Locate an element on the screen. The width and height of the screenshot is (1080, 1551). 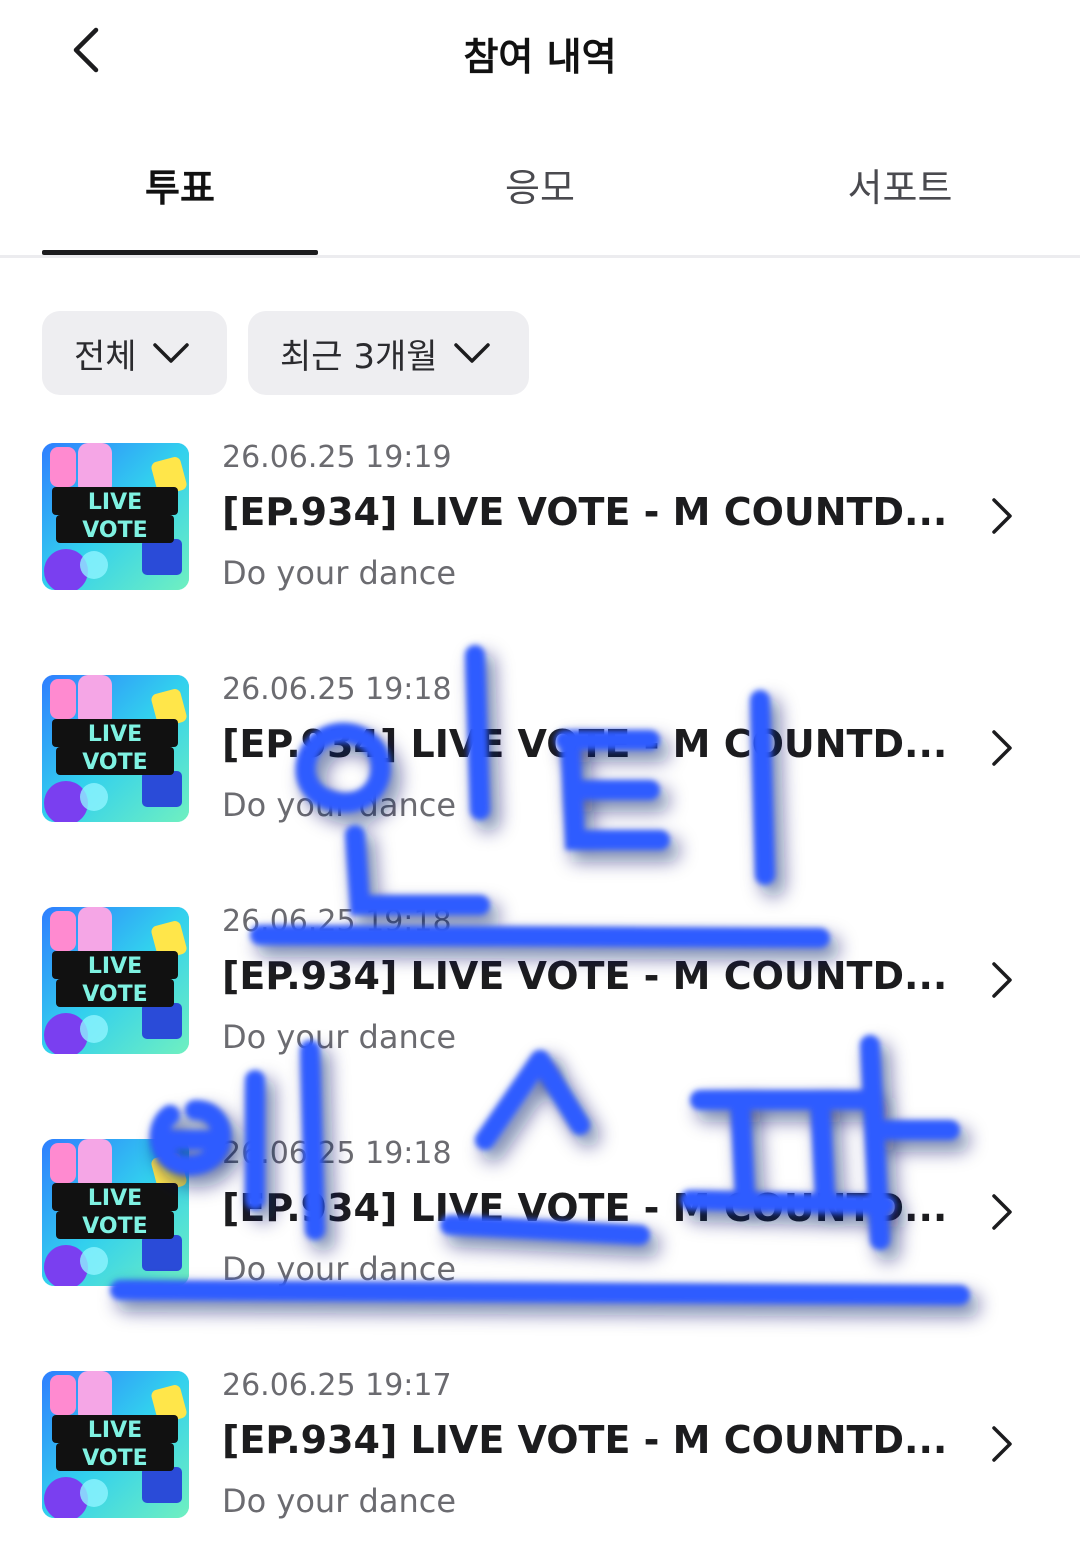
page-title: 참여 내역 is located at coordinates (540, 57).